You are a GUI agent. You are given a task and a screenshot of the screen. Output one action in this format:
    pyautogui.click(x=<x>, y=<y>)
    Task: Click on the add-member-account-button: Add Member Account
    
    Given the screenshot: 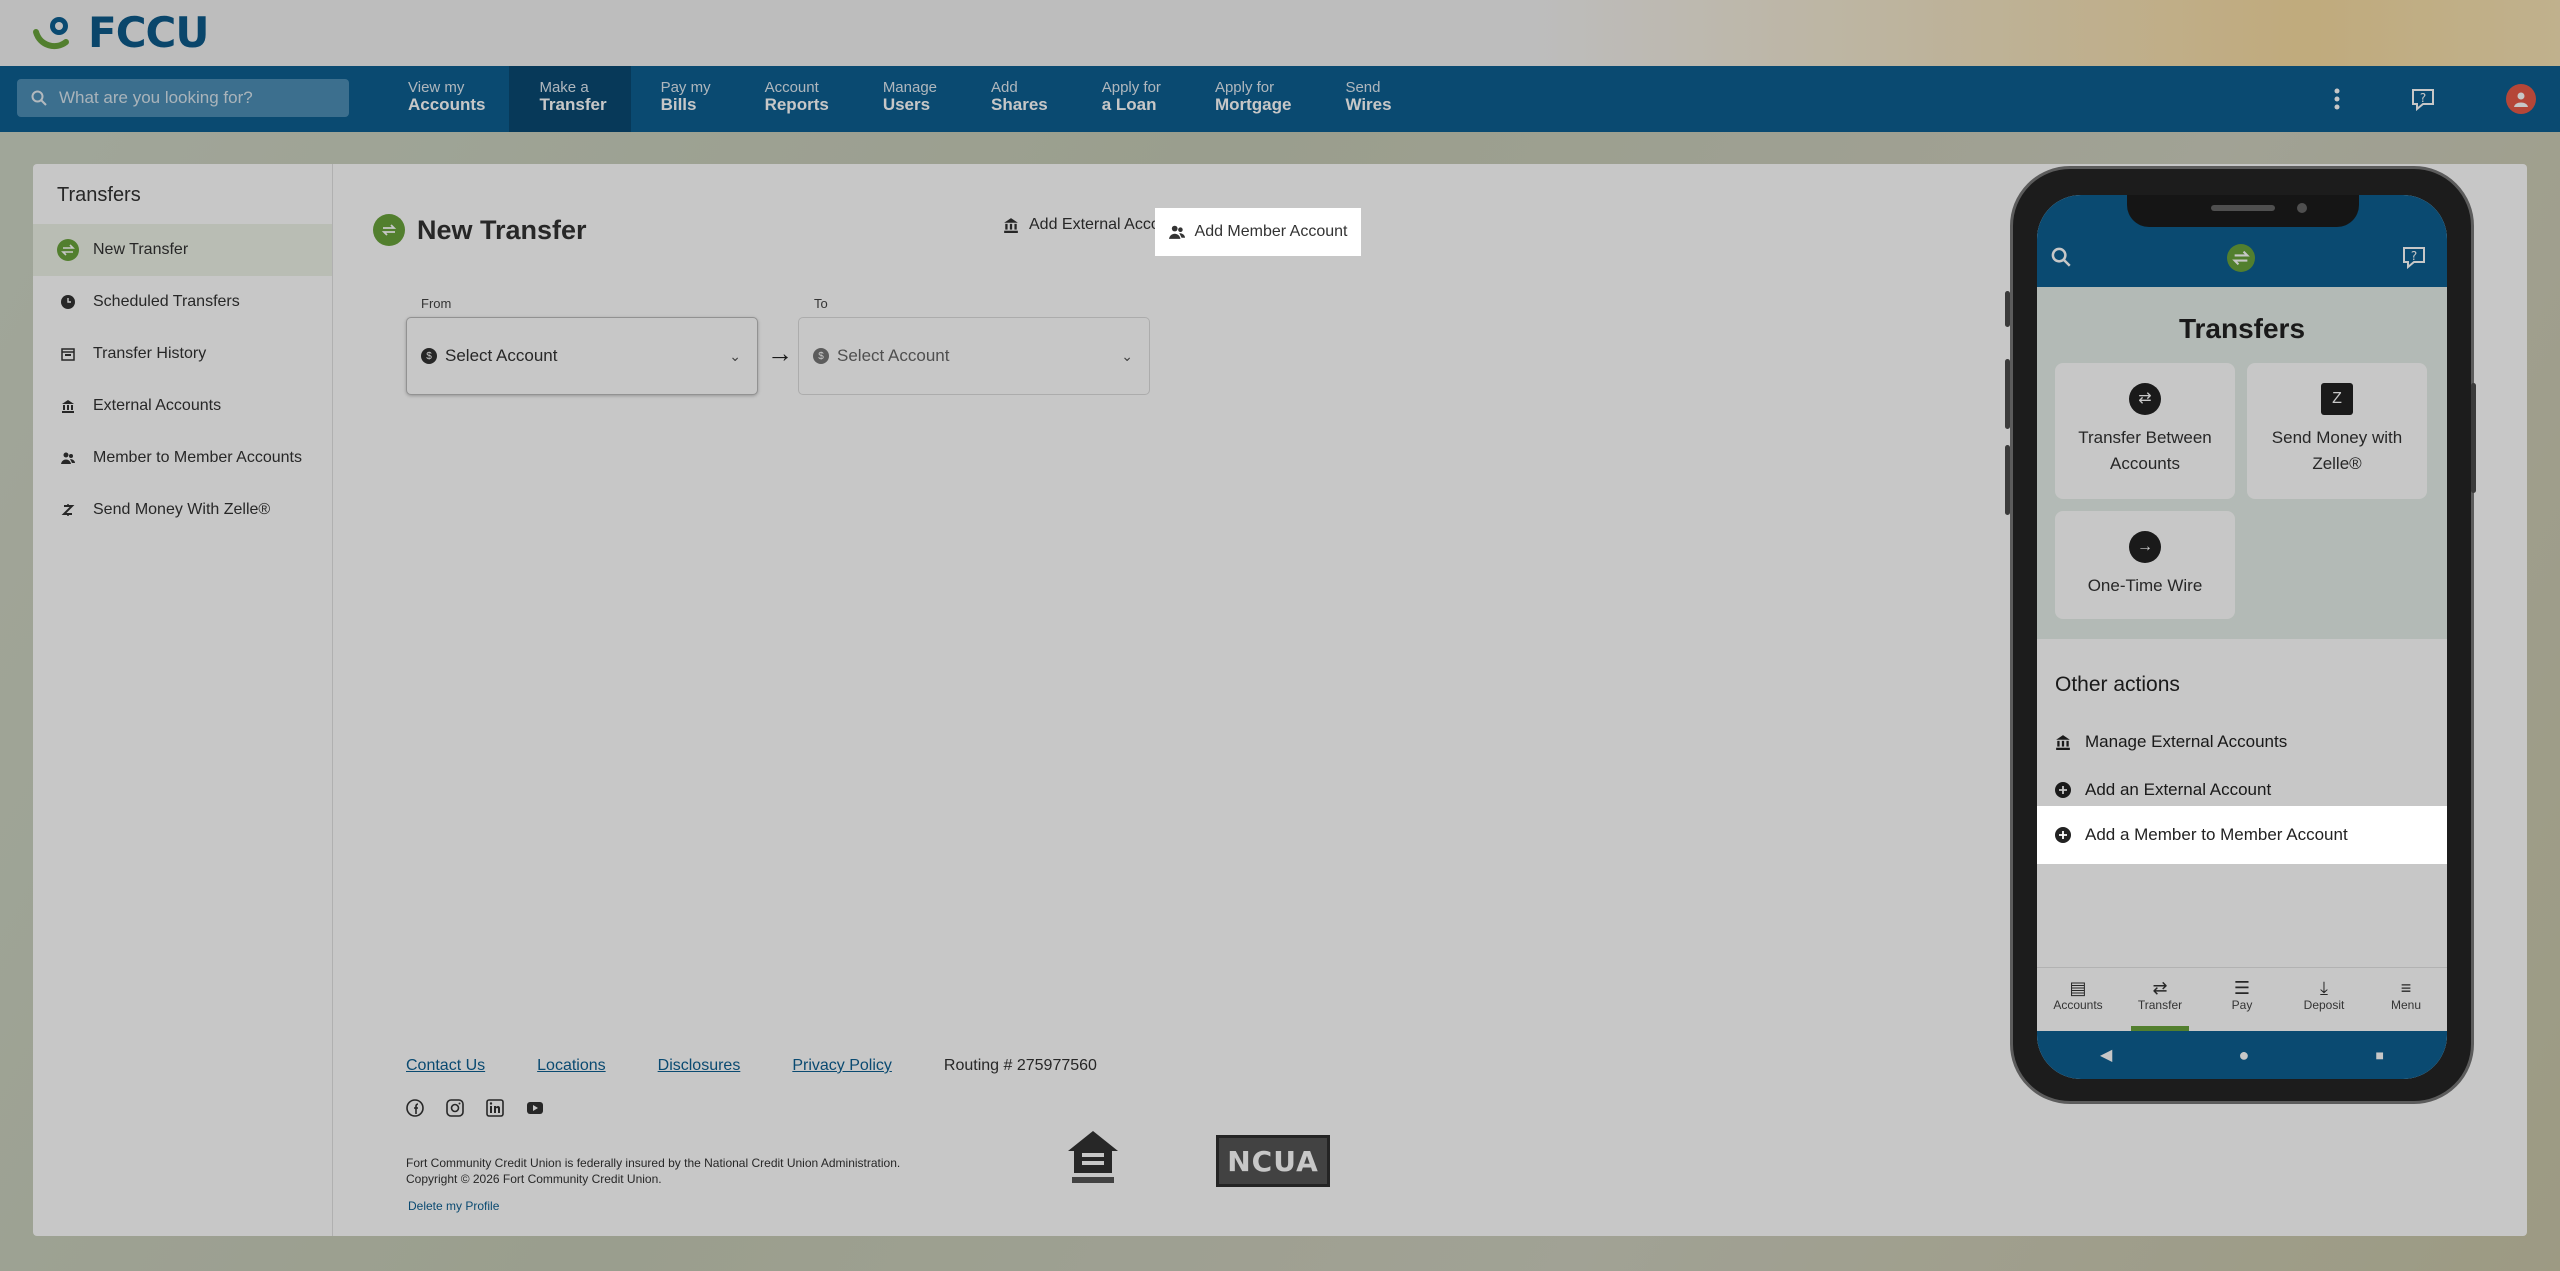 What is the action you would take?
    pyautogui.click(x=1258, y=232)
    